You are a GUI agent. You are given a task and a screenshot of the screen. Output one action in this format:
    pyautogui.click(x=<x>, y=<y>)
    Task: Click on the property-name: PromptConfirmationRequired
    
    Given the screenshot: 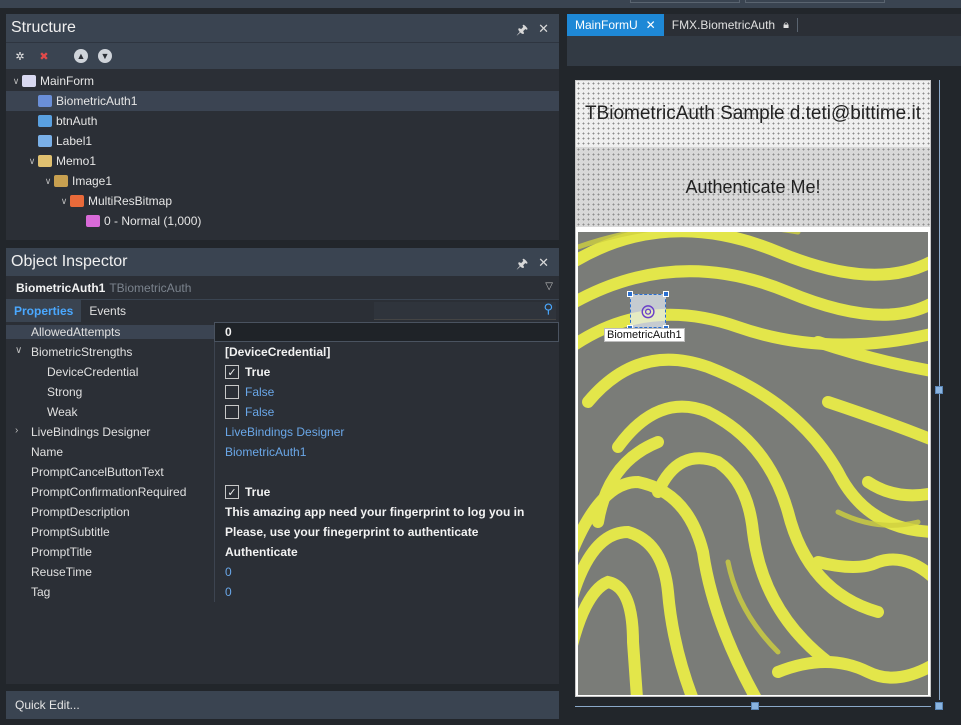 What is the action you would take?
    pyautogui.click(x=110, y=492)
    